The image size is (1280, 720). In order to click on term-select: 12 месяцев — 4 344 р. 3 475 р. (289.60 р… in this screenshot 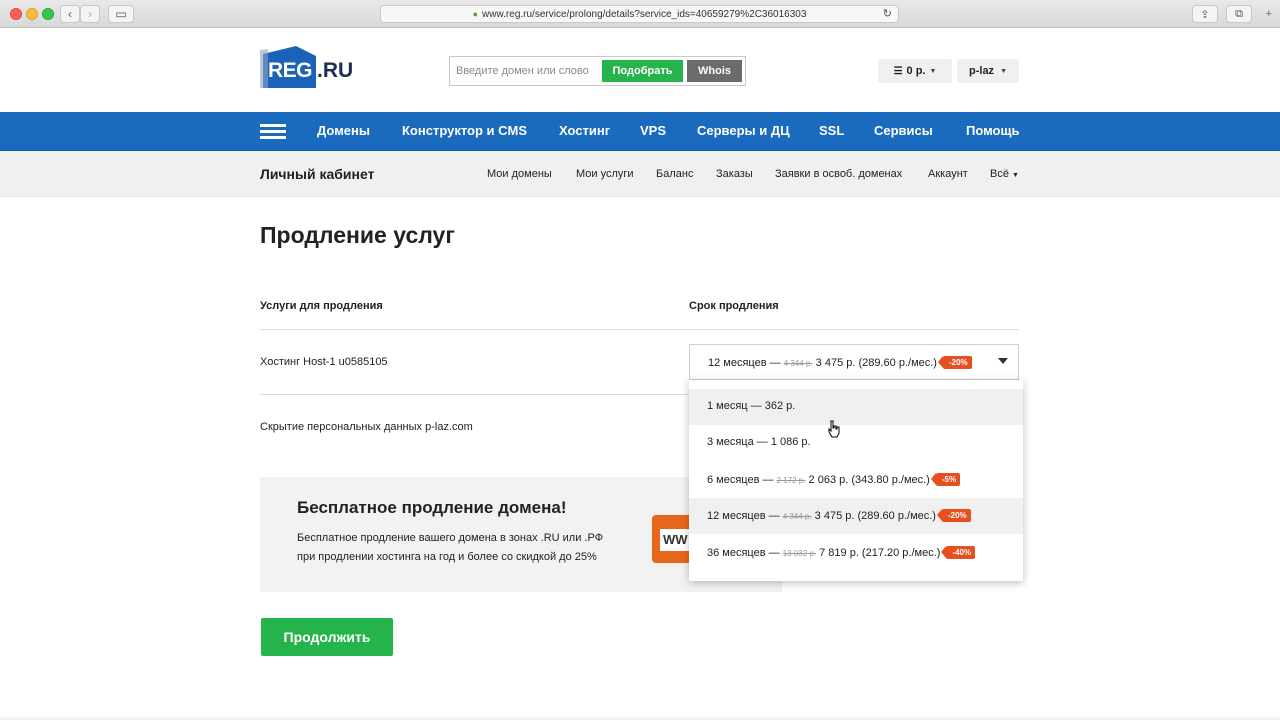, I will do `click(854, 362)`.